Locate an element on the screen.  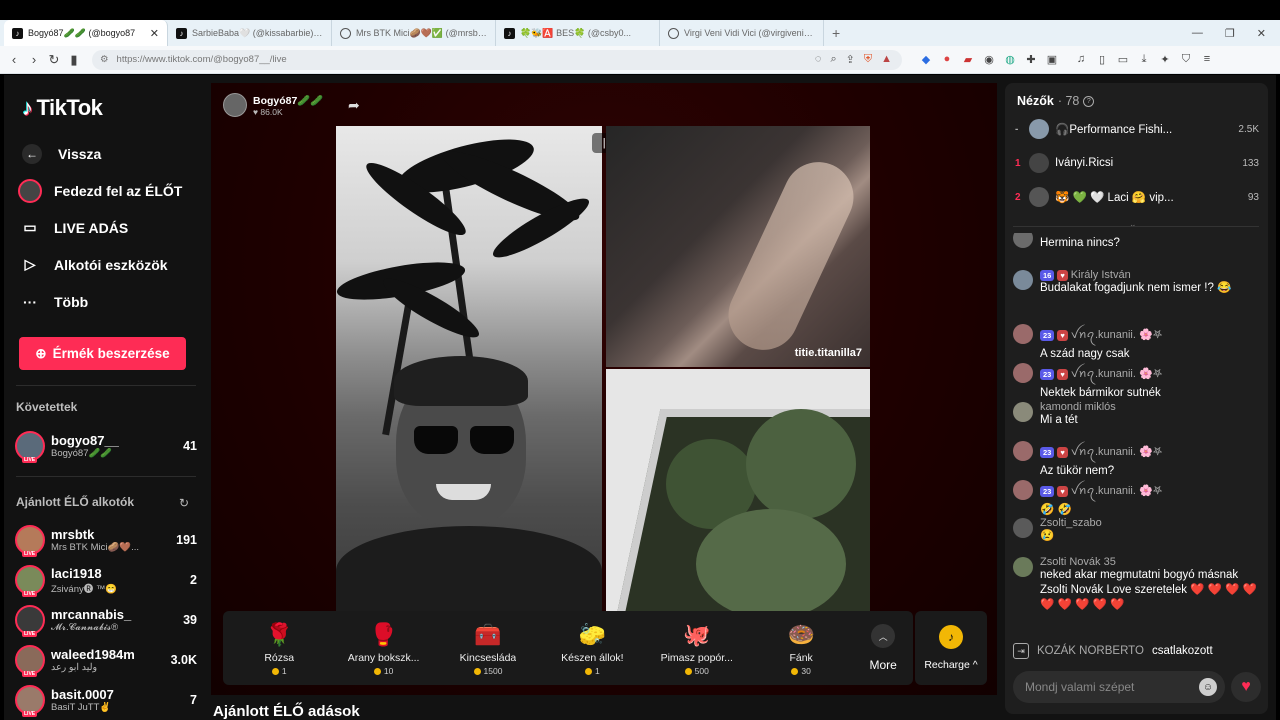
browser-tab-0: ♪ Bogyó87🥒🥒 (@bogyo87 ✕ is located at coordinates (86, 33).